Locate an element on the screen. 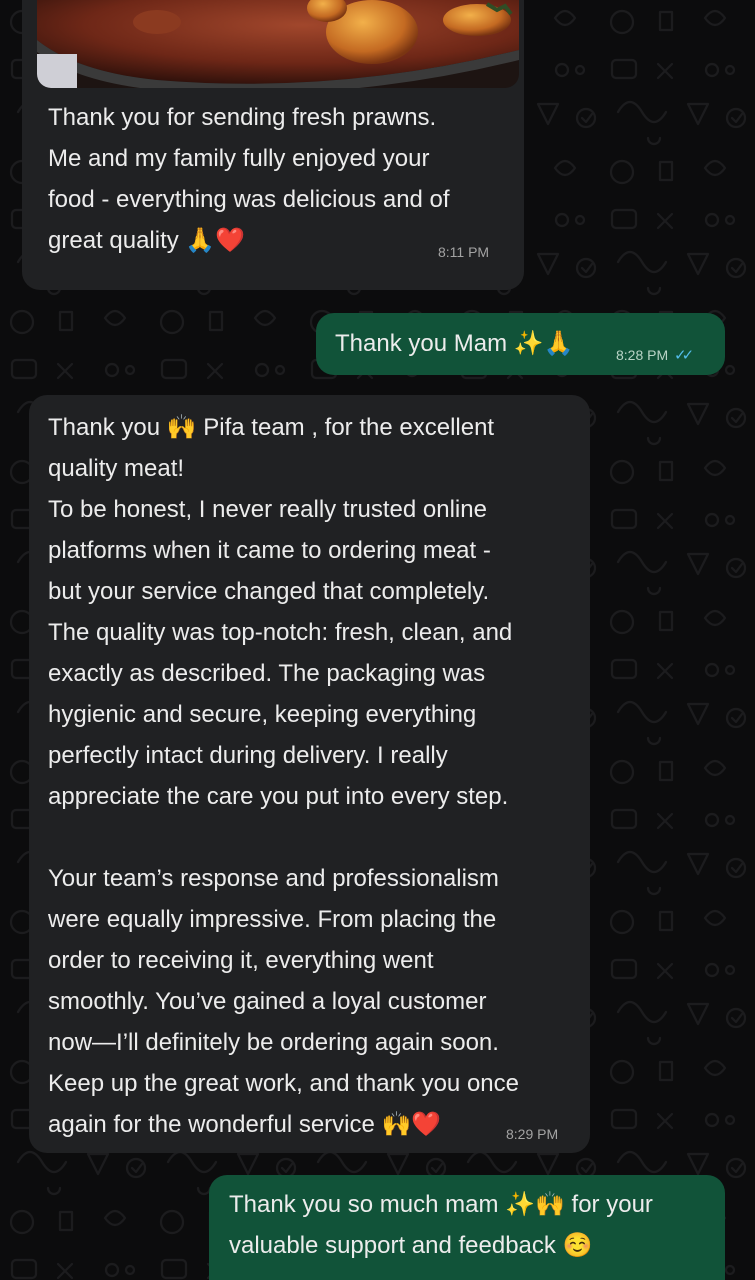 This screenshot has width=755, height=1280. message-time: 8:28 PM is located at coordinates (642, 355).